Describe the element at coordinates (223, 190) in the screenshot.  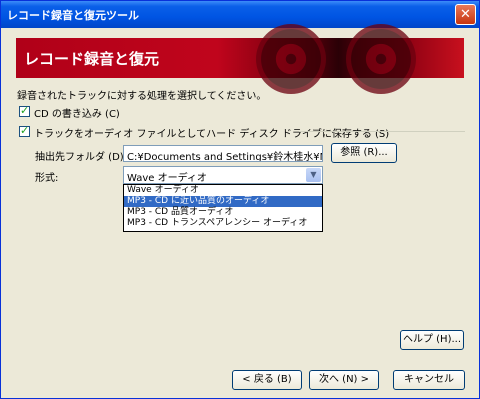
I see `format-option: Wave オーディオ` at that location.